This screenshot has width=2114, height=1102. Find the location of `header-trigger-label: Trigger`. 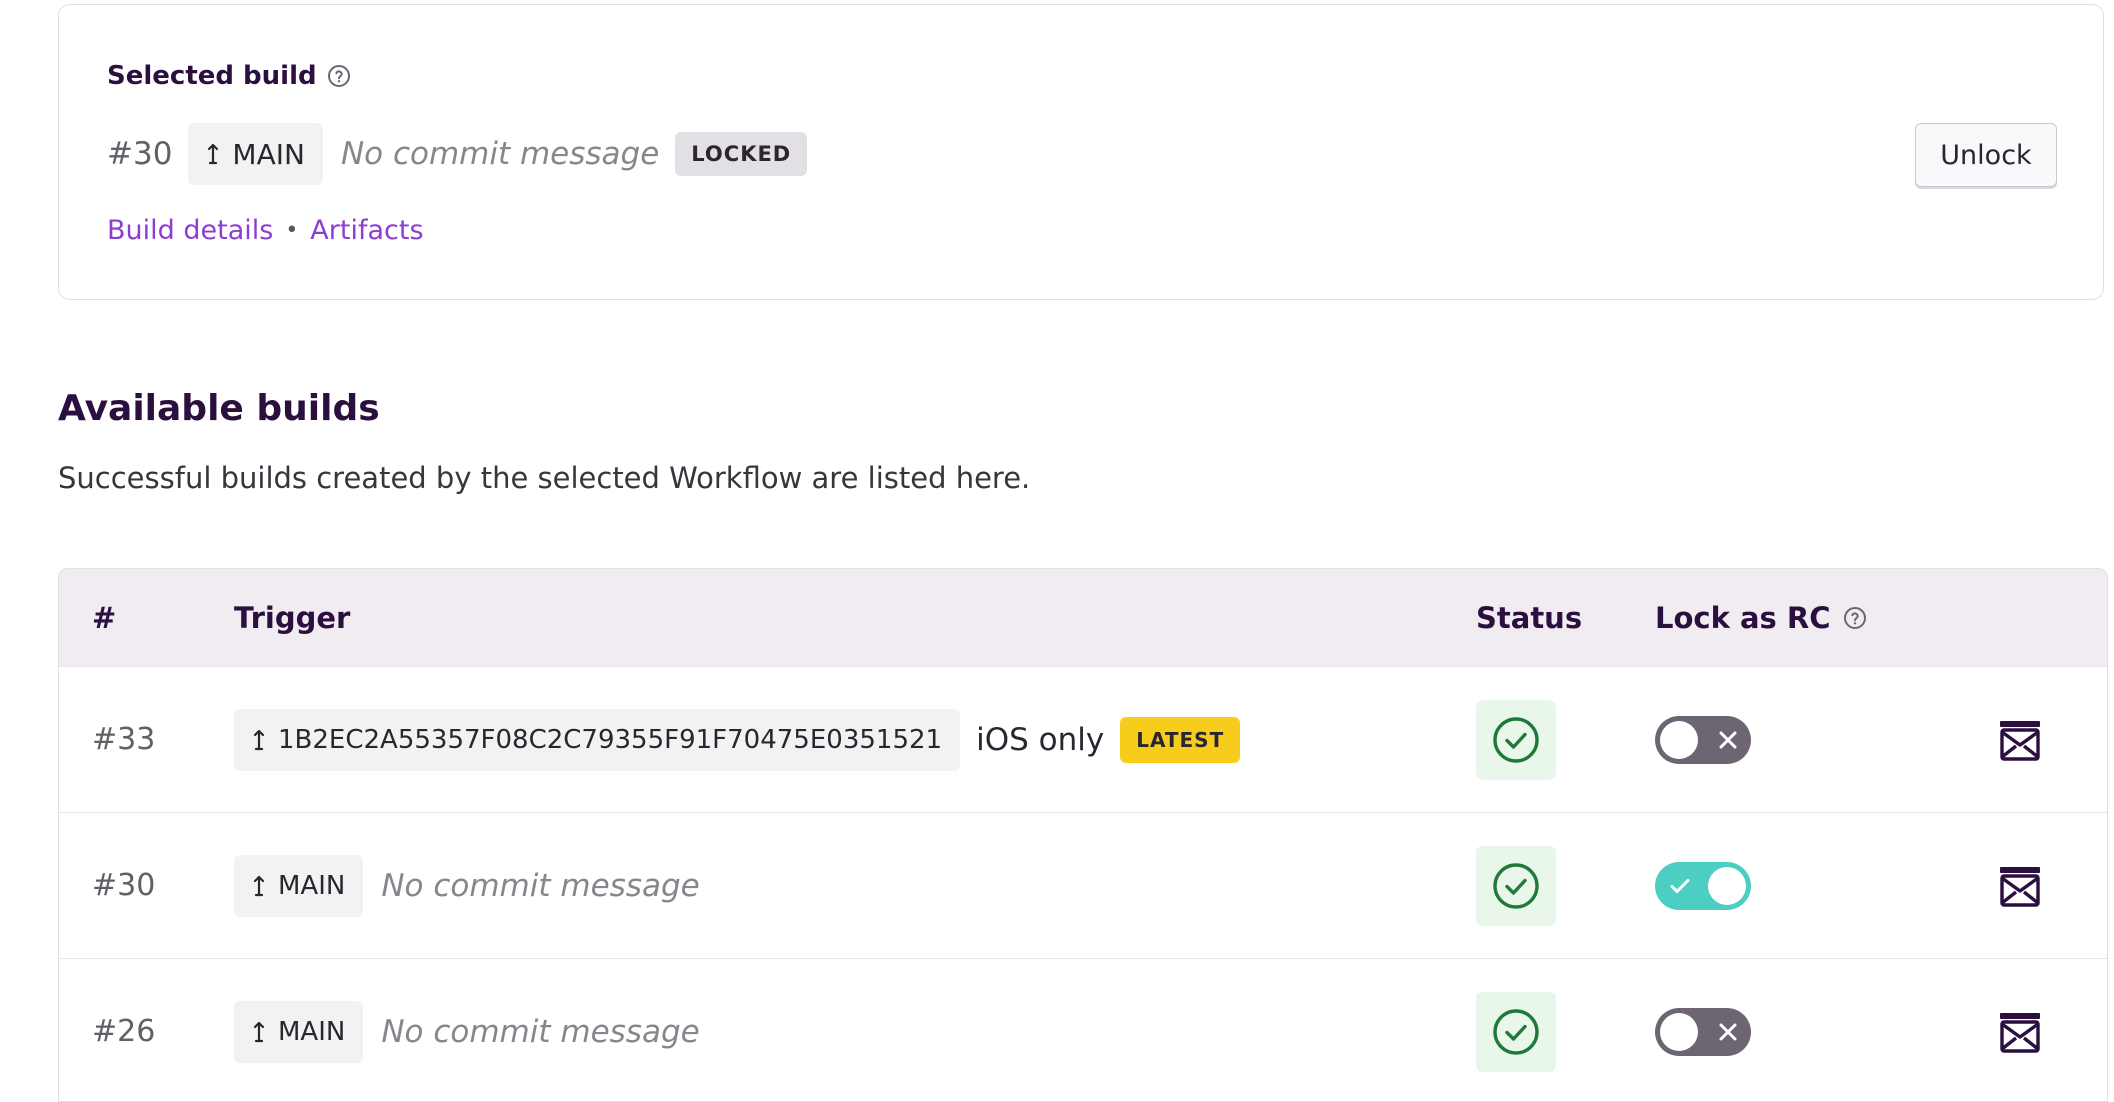

header-trigger-label: Trigger is located at coordinates (292, 617).